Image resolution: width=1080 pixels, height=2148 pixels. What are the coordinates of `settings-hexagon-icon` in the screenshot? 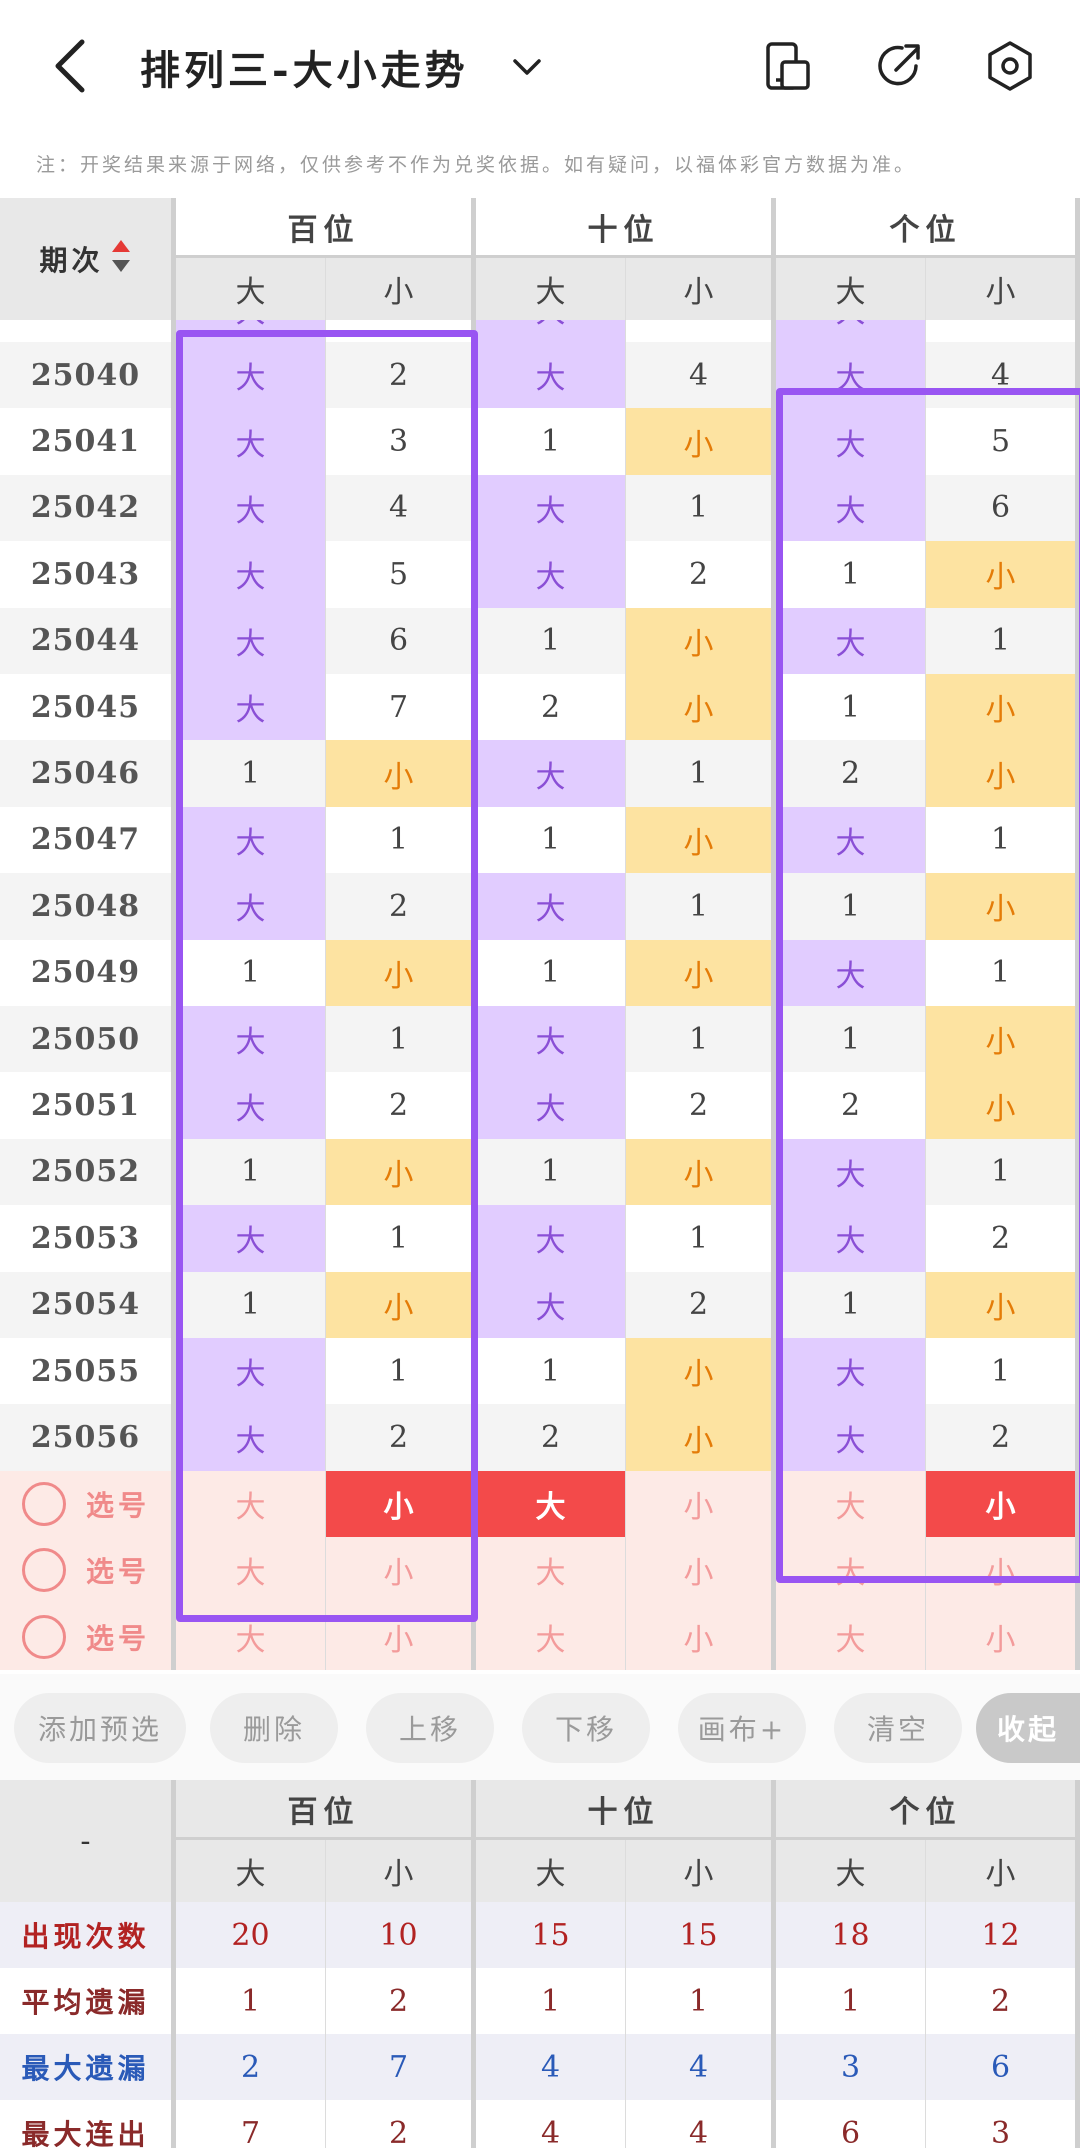 It's located at (1010, 66).